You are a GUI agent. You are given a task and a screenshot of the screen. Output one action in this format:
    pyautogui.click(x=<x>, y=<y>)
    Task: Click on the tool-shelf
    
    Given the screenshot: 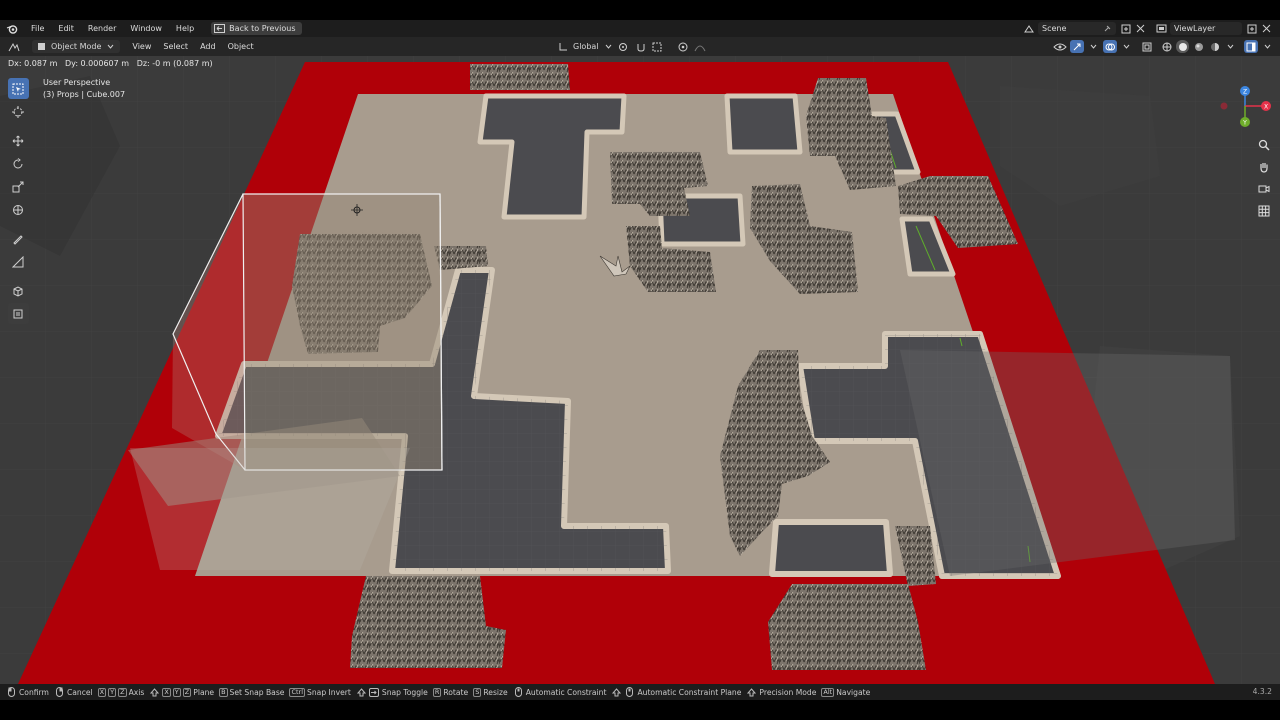 What is the action you would take?
    pyautogui.click(x=18, y=201)
    